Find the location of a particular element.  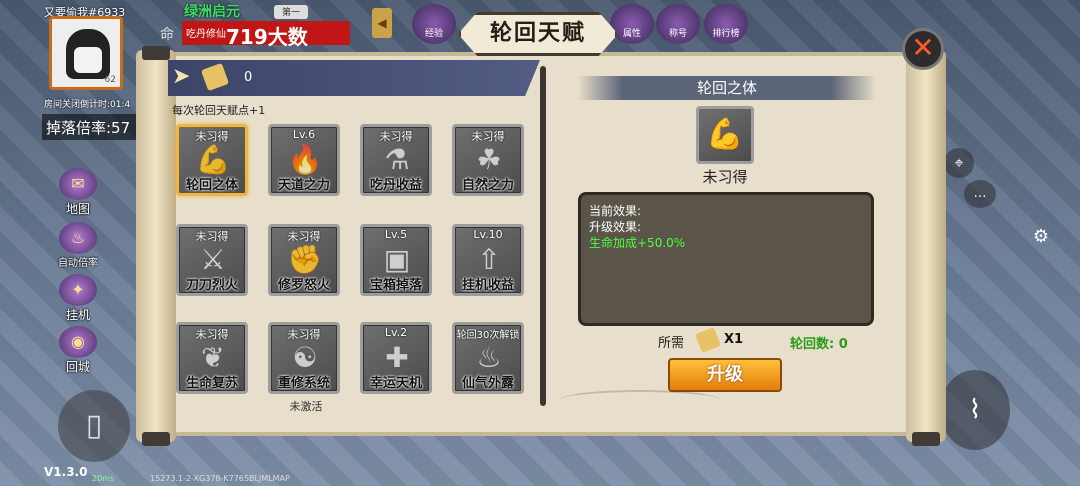

skill-slot-8: ⇧ Lv.10 挂机收益 is located at coordinates (488, 260).